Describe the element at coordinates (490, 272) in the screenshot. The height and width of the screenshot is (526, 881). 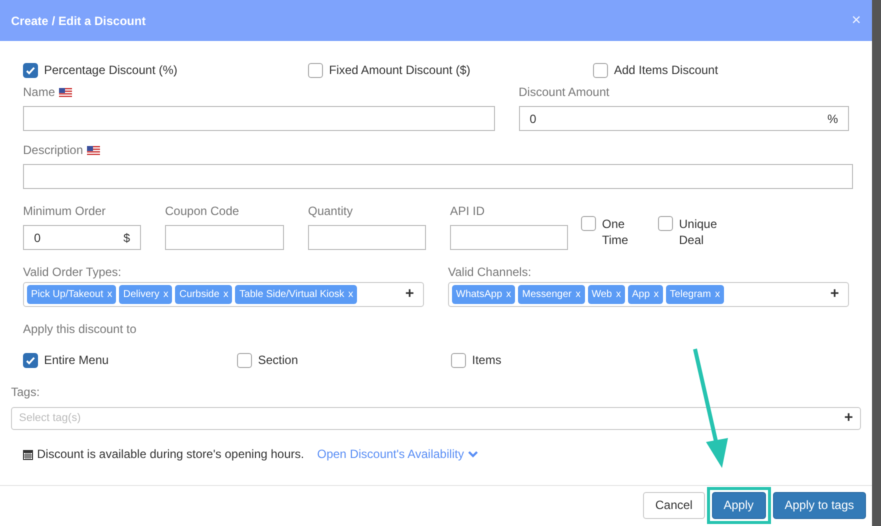
I see `field-label: Valid Channels:` at that location.